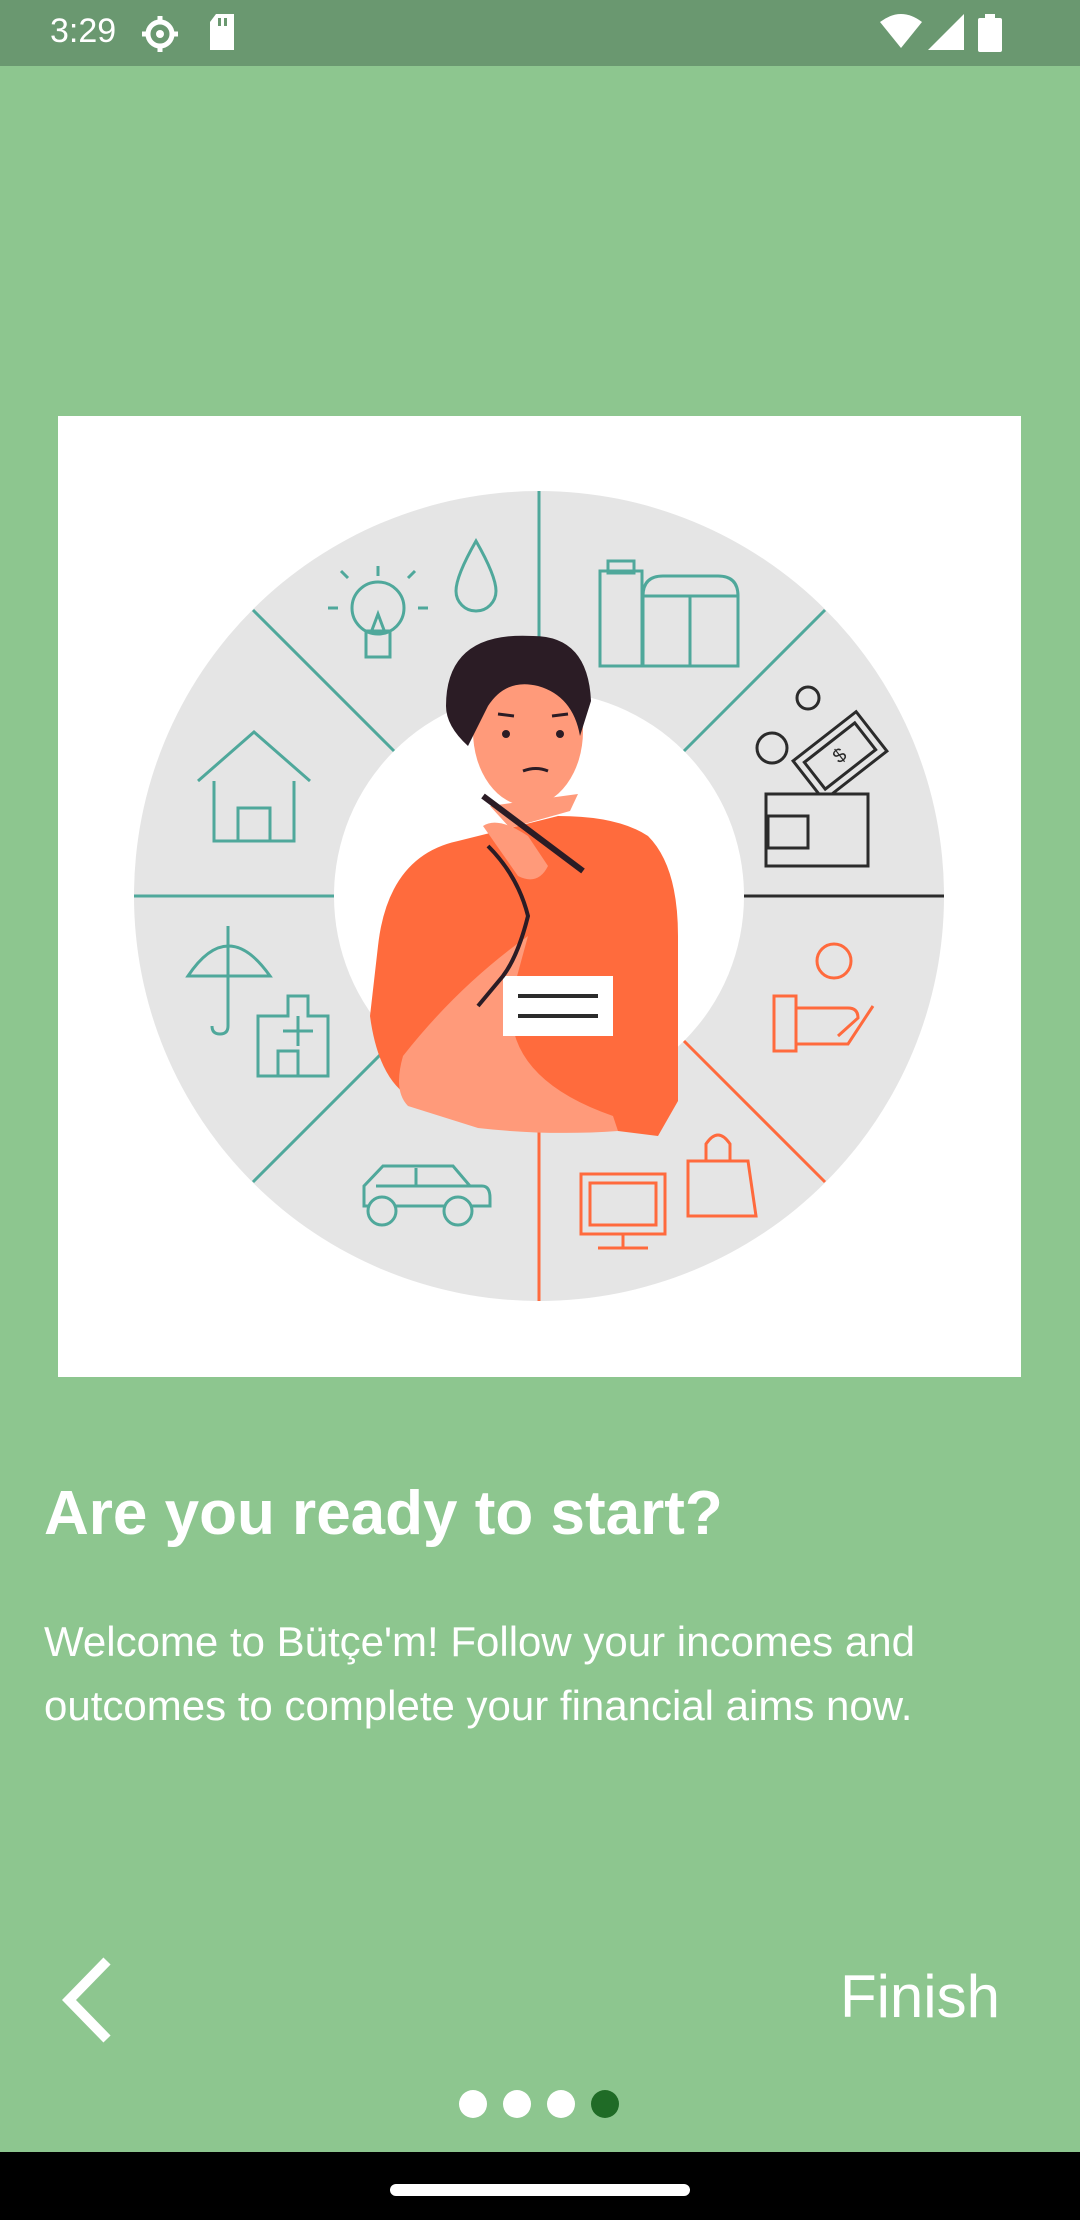 The height and width of the screenshot is (2220, 1080). I want to click on signal-icon, so click(946, 32).